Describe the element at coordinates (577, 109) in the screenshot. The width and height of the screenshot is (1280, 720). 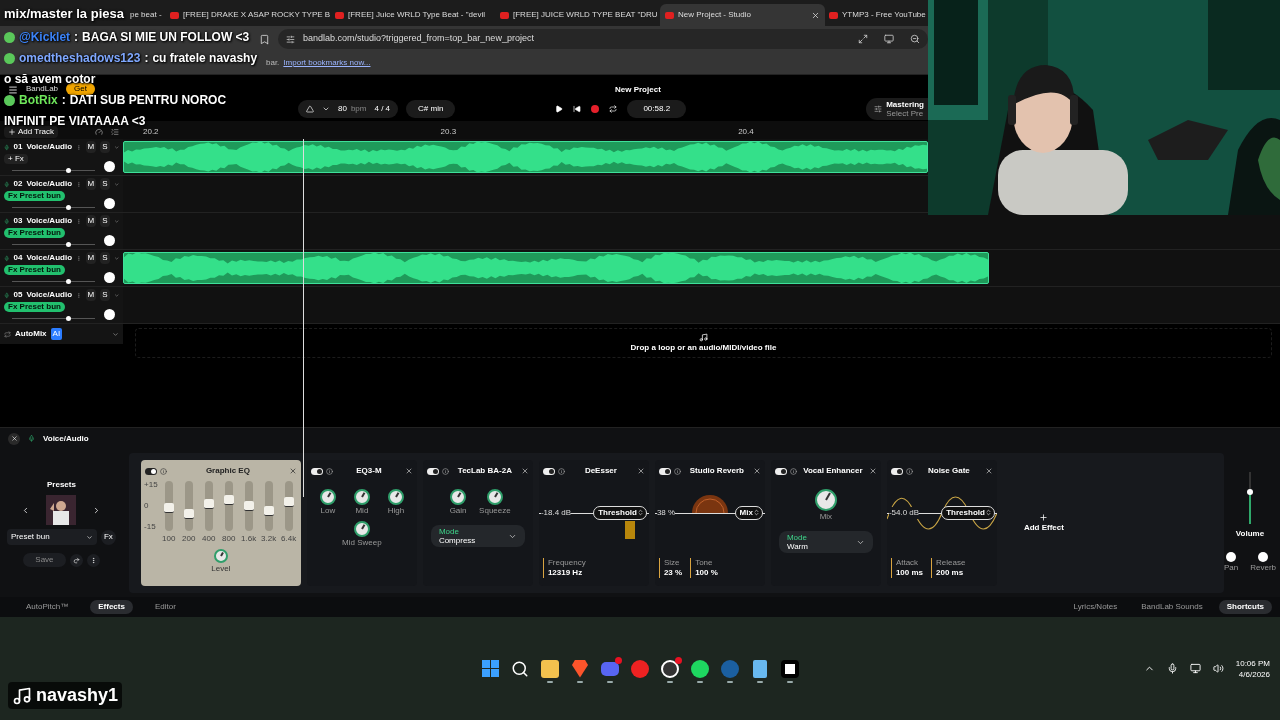
I see `skip-back-icon` at that location.